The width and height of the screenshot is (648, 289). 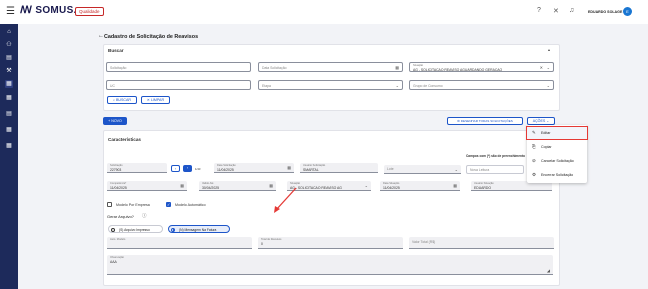 I want to click on competencia-field: Competência* 11/04/2025 ▦, so click(x=147, y=186).